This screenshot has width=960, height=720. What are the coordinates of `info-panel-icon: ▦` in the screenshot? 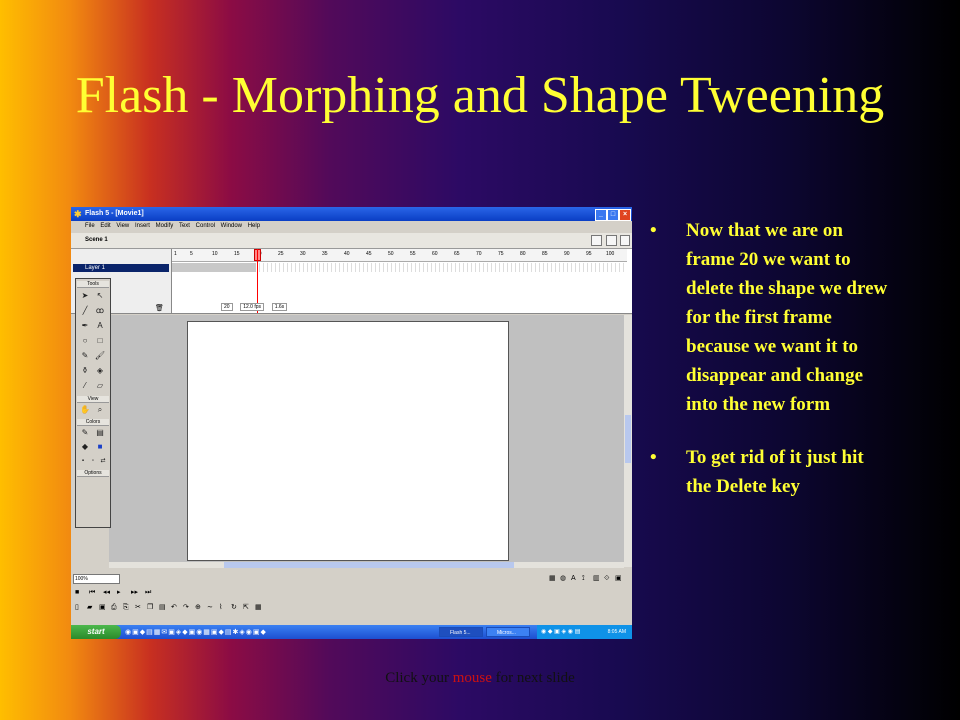 It's located at (554, 578).